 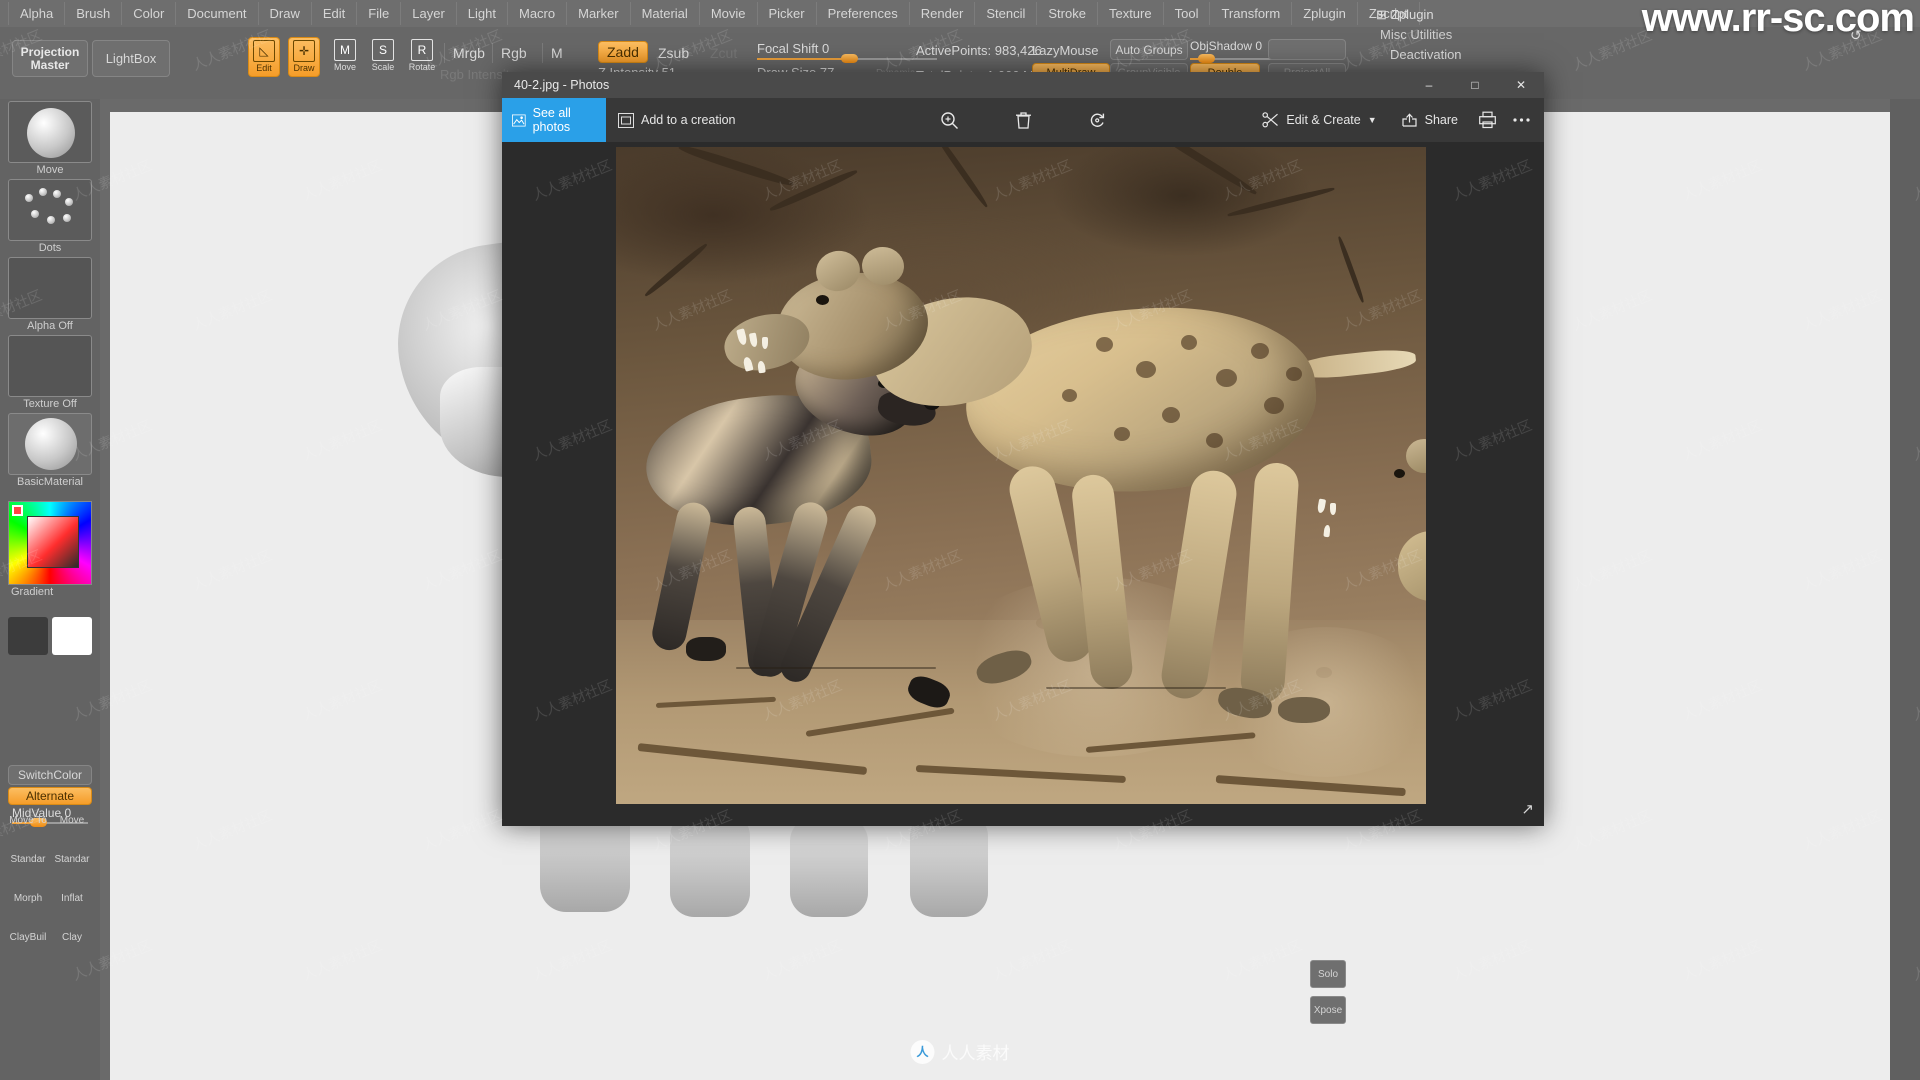 What do you see at coordinates (50, 775) in the screenshot?
I see `switch-color-button: SwitchColor` at bounding box center [50, 775].